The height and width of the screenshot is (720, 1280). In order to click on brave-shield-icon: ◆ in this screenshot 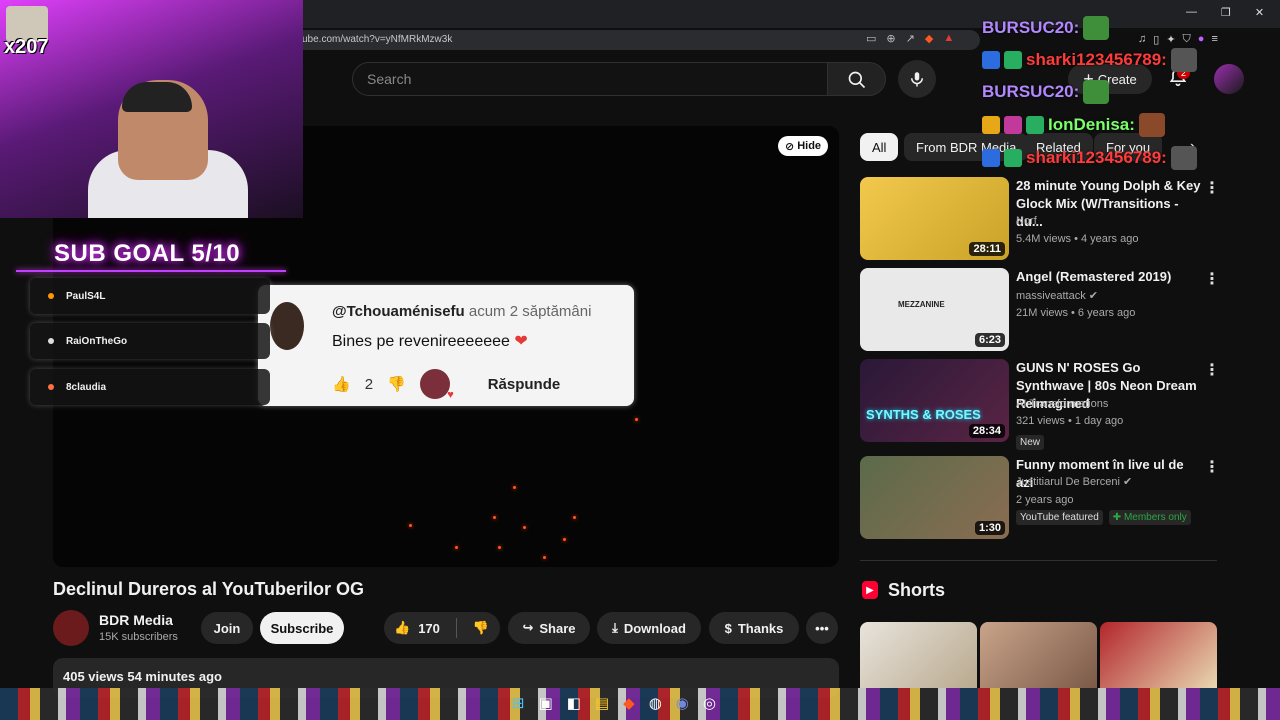, I will do `click(929, 38)`.